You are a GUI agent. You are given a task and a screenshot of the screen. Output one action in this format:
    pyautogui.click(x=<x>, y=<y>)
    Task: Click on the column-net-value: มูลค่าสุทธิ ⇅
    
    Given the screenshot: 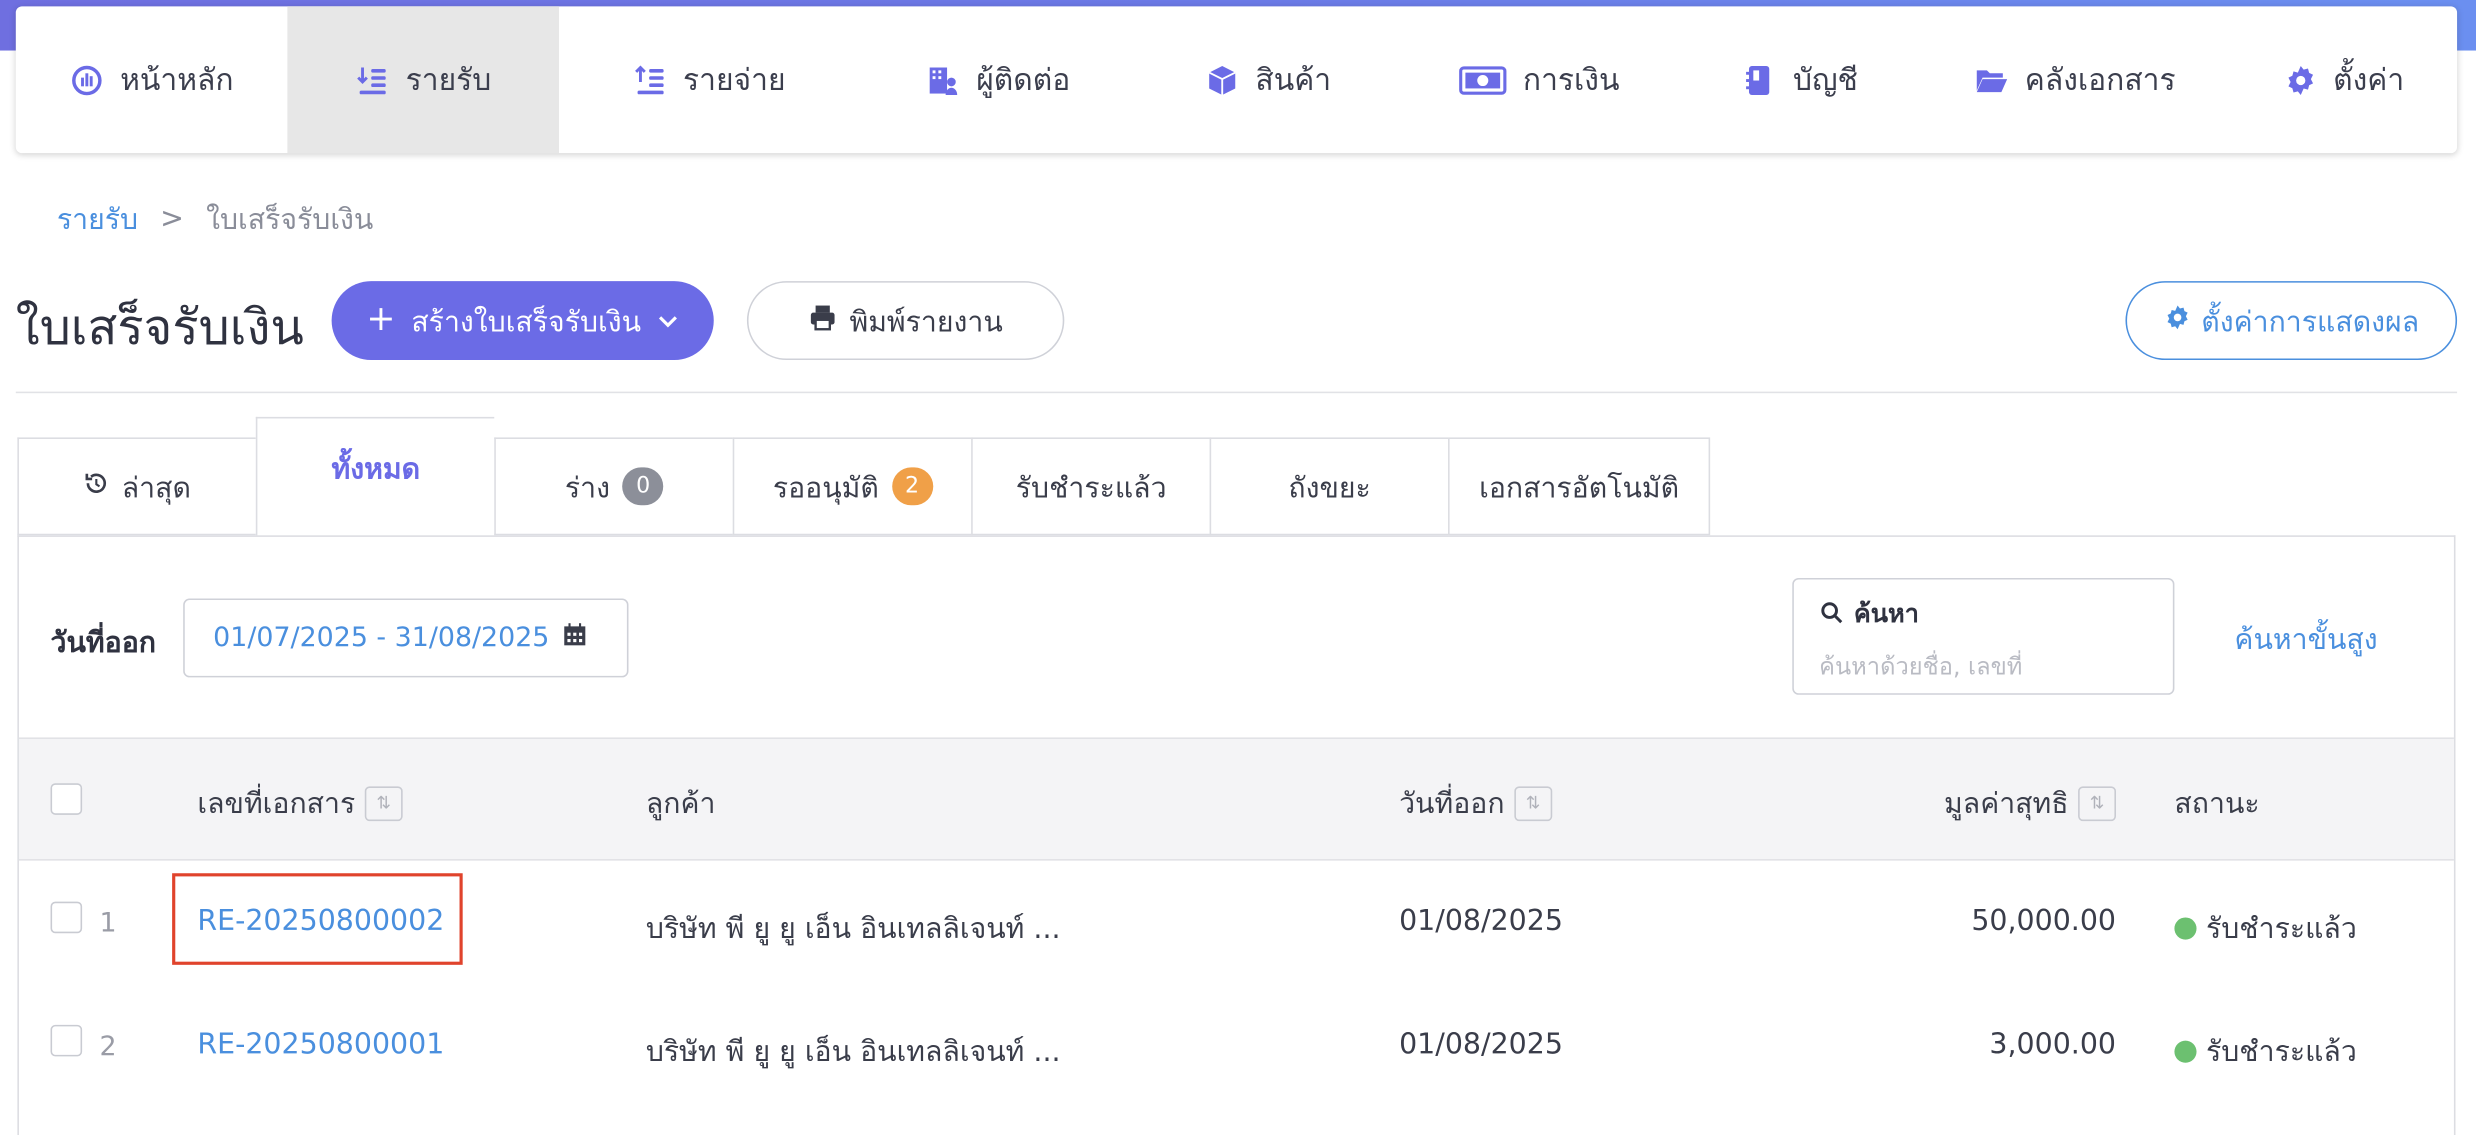 What is the action you would take?
    pyautogui.click(x=2030, y=803)
    